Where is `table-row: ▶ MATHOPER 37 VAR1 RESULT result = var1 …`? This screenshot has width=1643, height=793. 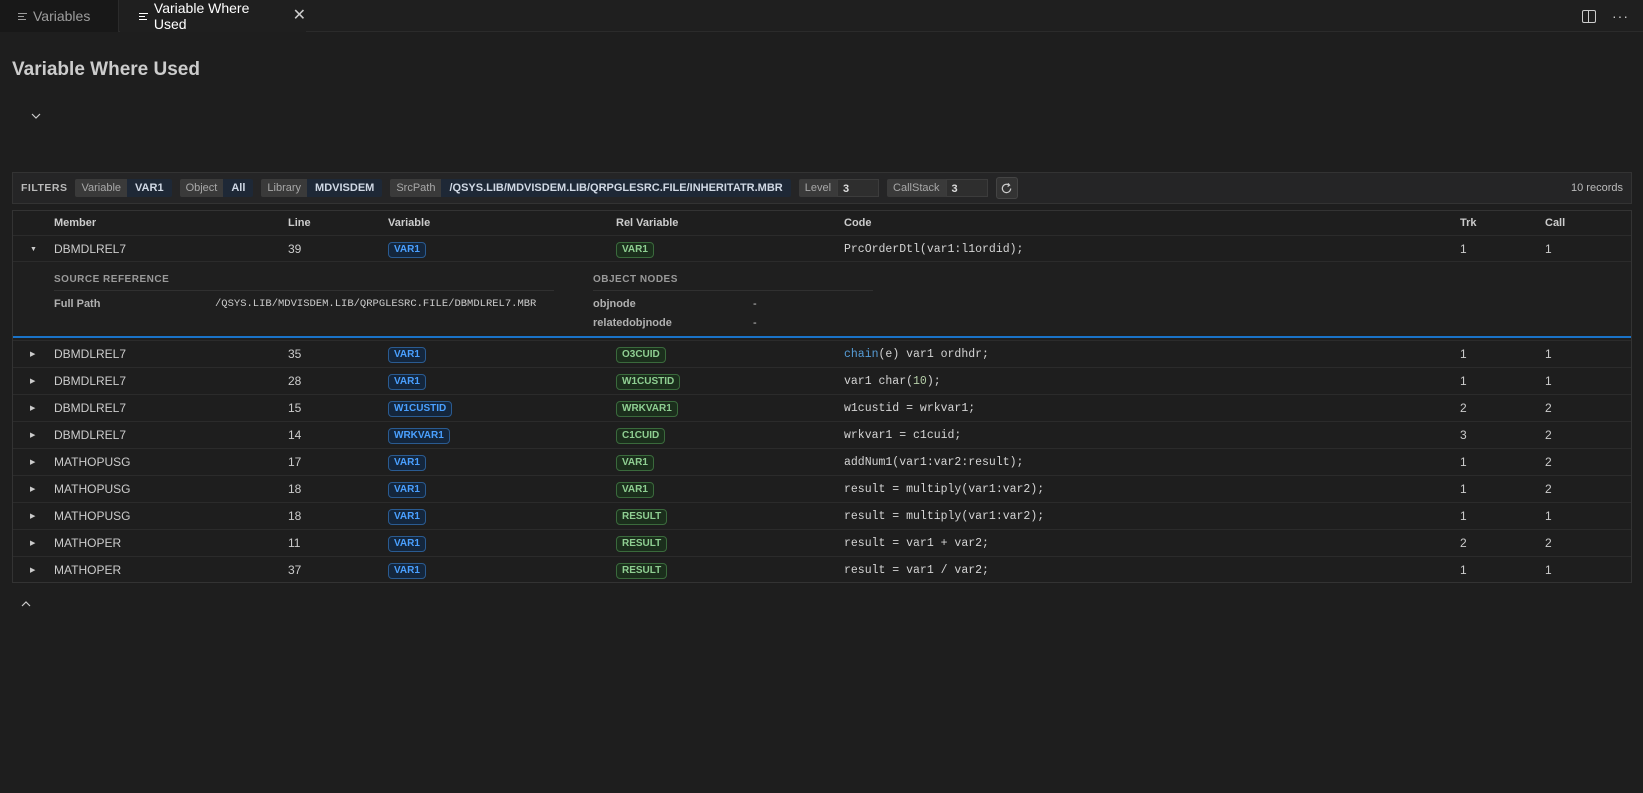
table-row: ▶ MATHOPER 37 VAR1 RESULT result = var1 … is located at coordinates (822, 569).